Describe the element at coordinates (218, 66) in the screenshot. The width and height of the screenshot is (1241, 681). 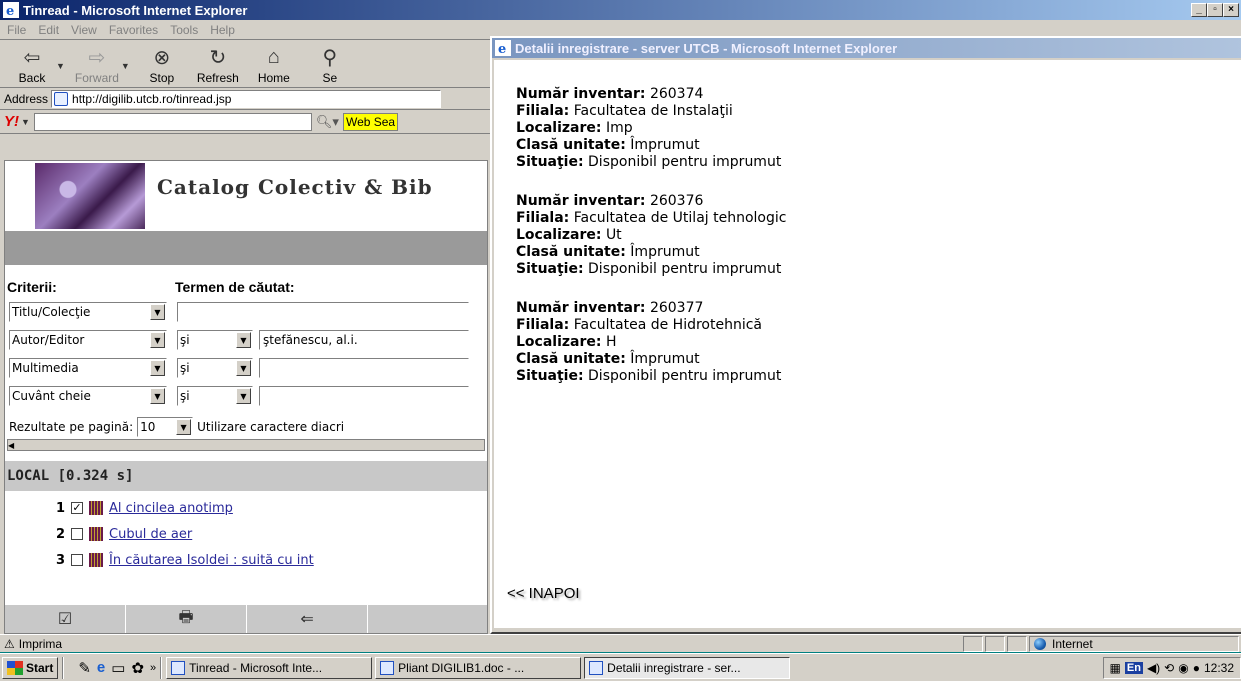
I see `refresh-button: ↻ Refresh` at that location.